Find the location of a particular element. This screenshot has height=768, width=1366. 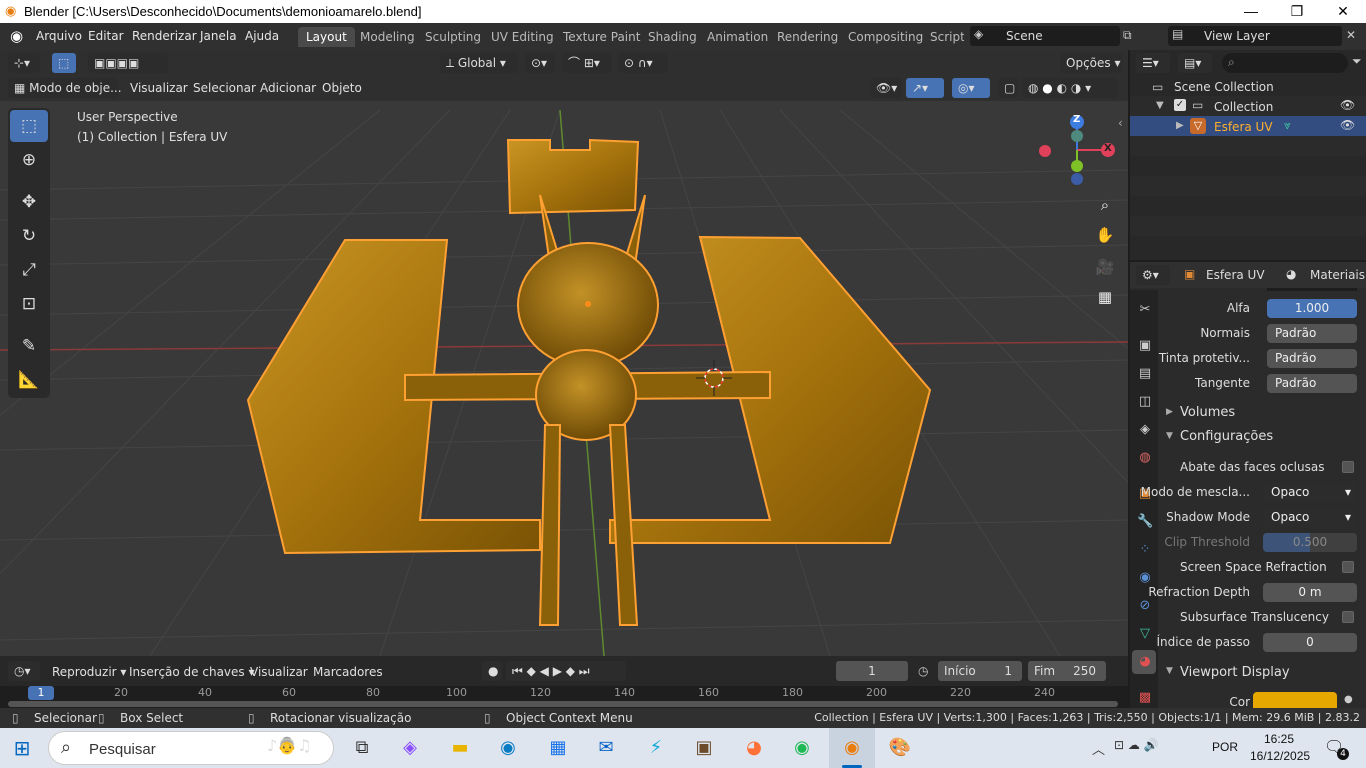

clip-threshold-field: 0.500 is located at coordinates (1310, 542).